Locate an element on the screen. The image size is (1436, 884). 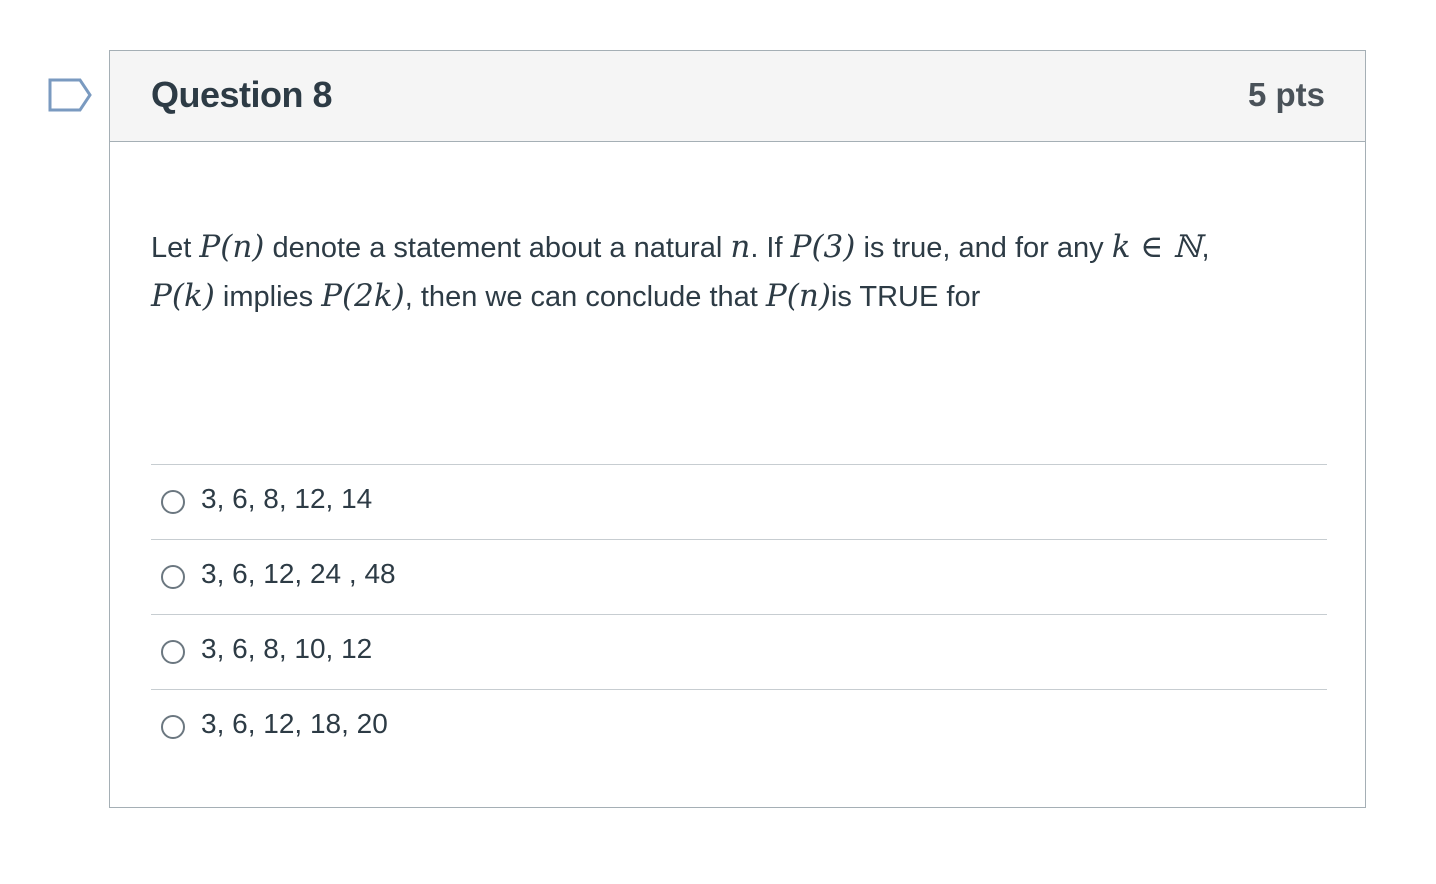
question-title: Question 8 is located at coordinates (242, 94).